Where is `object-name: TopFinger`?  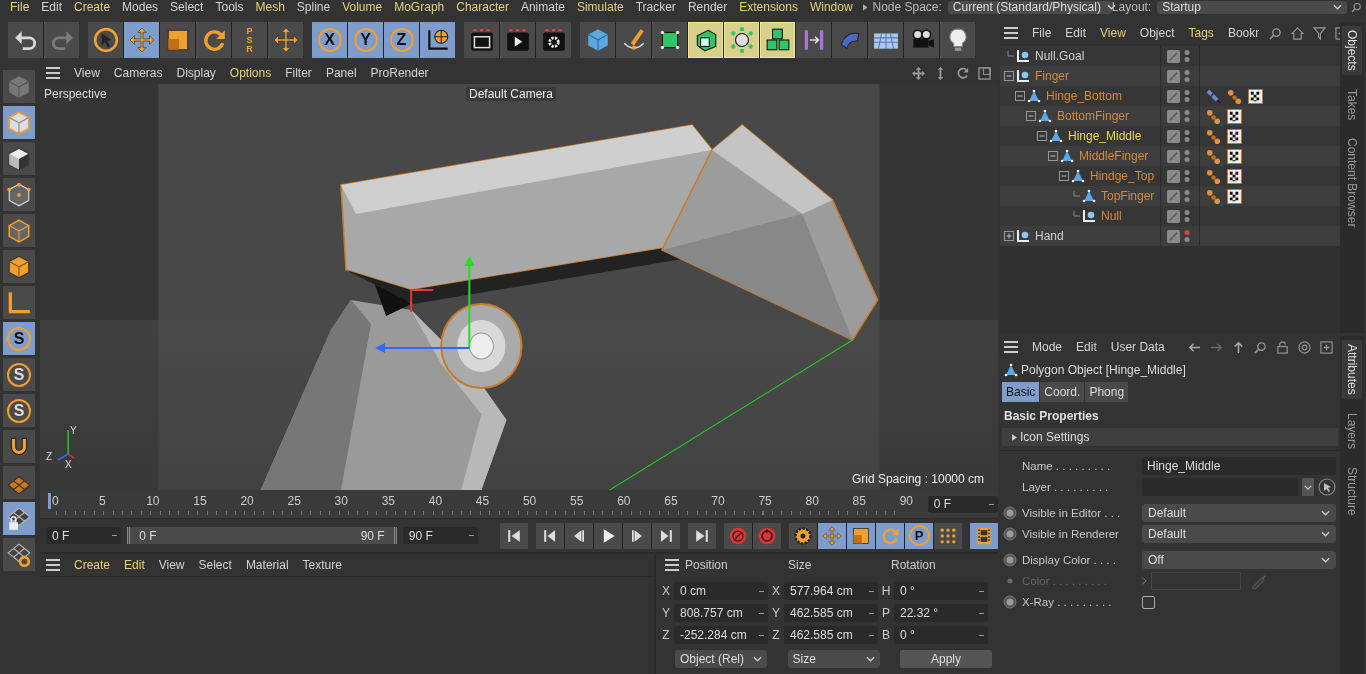
object-name: TopFinger is located at coordinates (1128, 196).